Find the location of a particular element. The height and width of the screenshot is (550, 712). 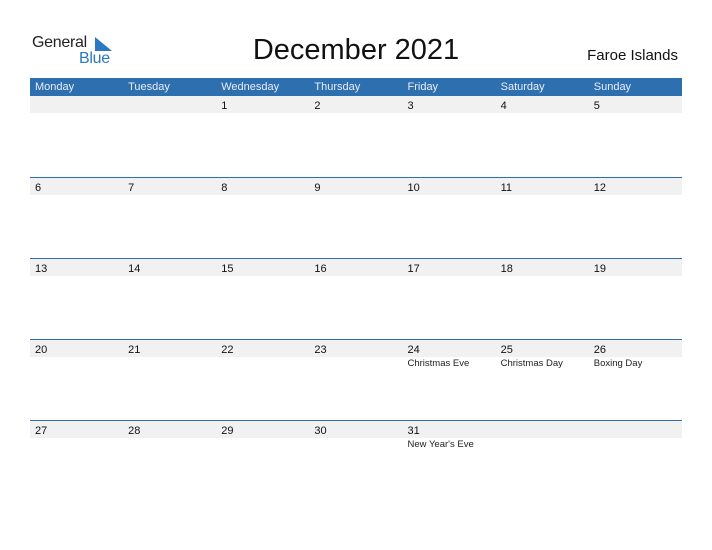

weekday-monday: Monday is located at coordinates (55, 87).